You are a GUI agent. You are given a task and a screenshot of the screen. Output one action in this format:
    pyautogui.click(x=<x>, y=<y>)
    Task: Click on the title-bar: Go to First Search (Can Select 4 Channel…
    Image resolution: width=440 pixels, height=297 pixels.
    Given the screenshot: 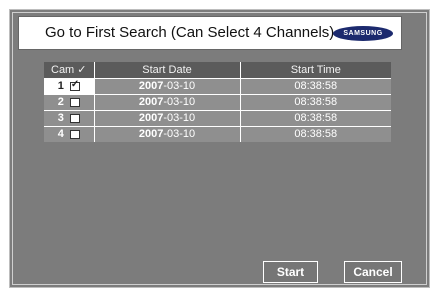 What is the action you would take?
    pyautogui.click(x=210, y=33)
    